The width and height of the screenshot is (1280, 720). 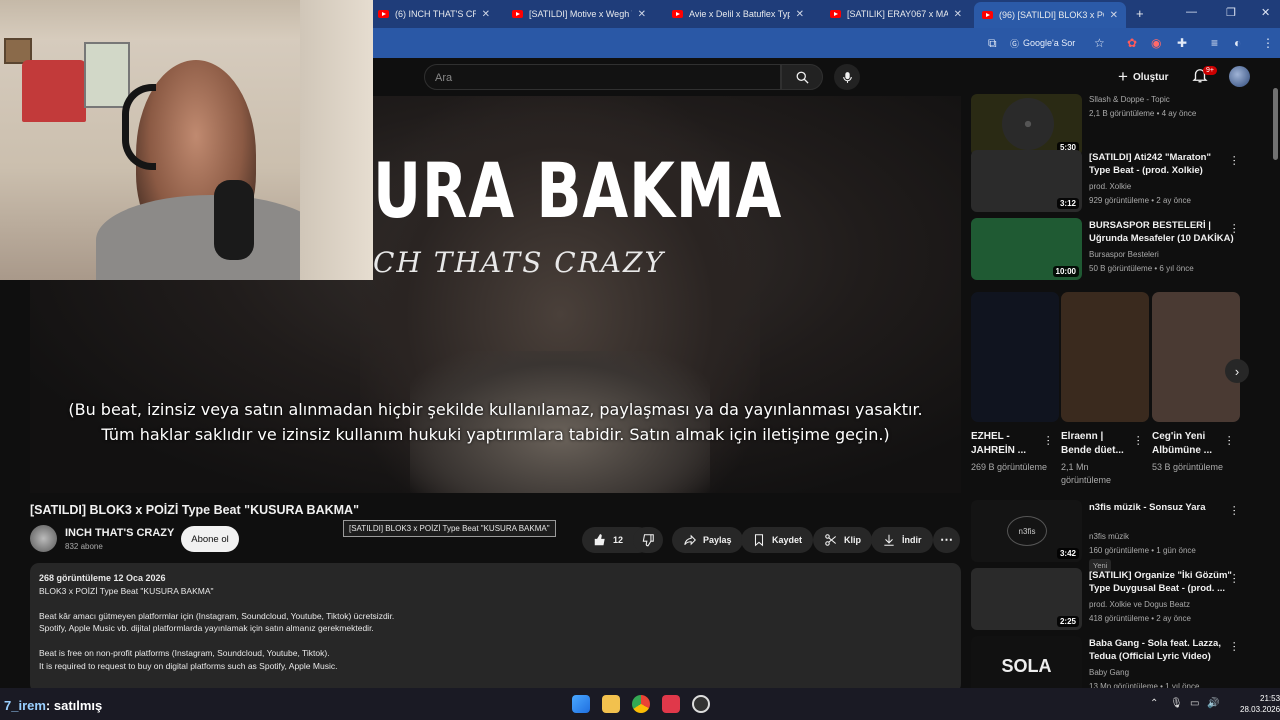 I want to click on room-door, so click(x=336, y=140).